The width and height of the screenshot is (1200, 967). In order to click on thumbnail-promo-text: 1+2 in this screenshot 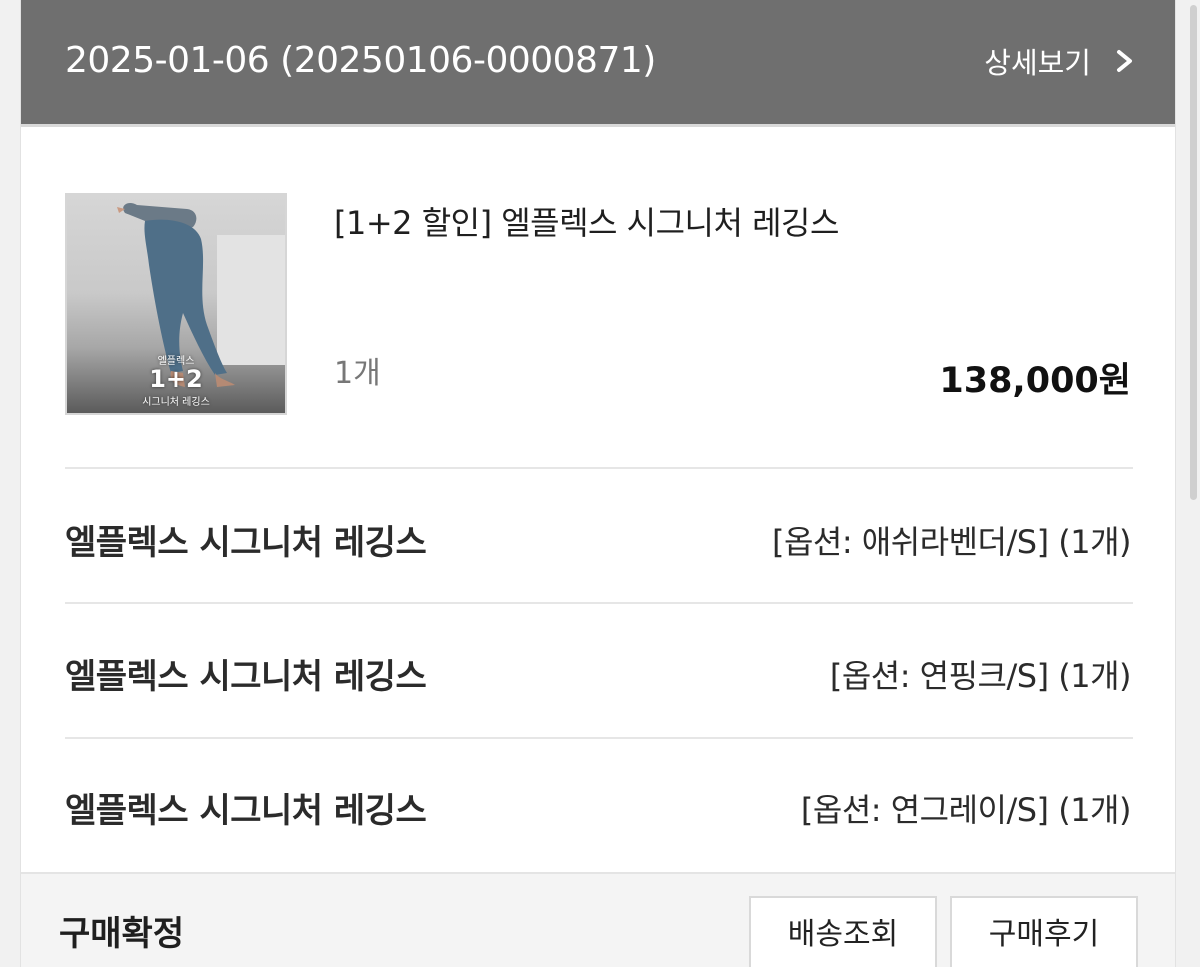, I will do `click(176, 379)`.